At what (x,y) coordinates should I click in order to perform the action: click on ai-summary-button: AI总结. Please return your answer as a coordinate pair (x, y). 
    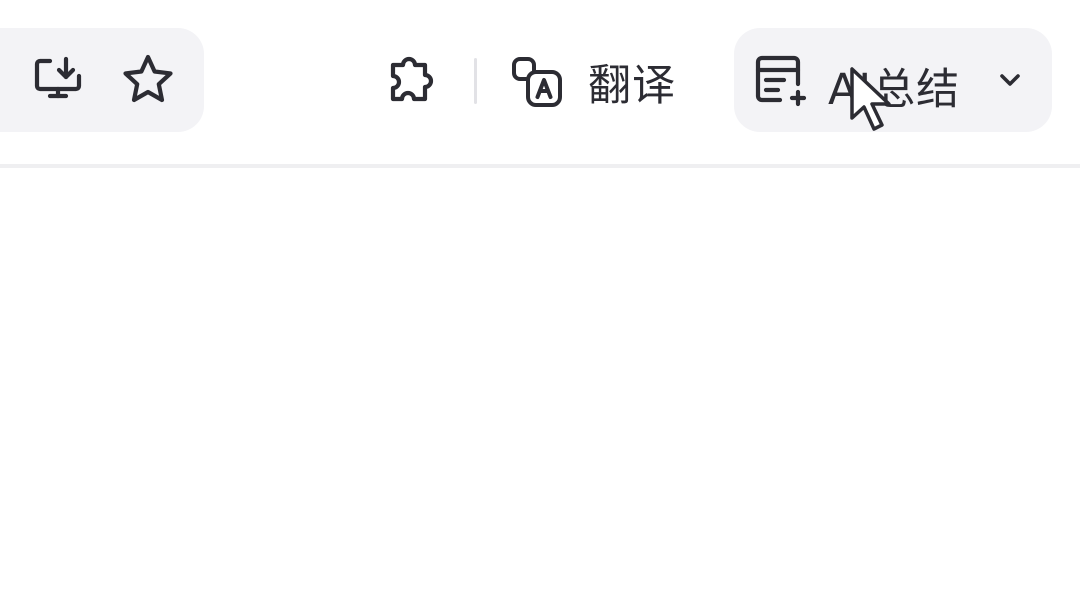
    Looking at the image, I should click on (893, 80).